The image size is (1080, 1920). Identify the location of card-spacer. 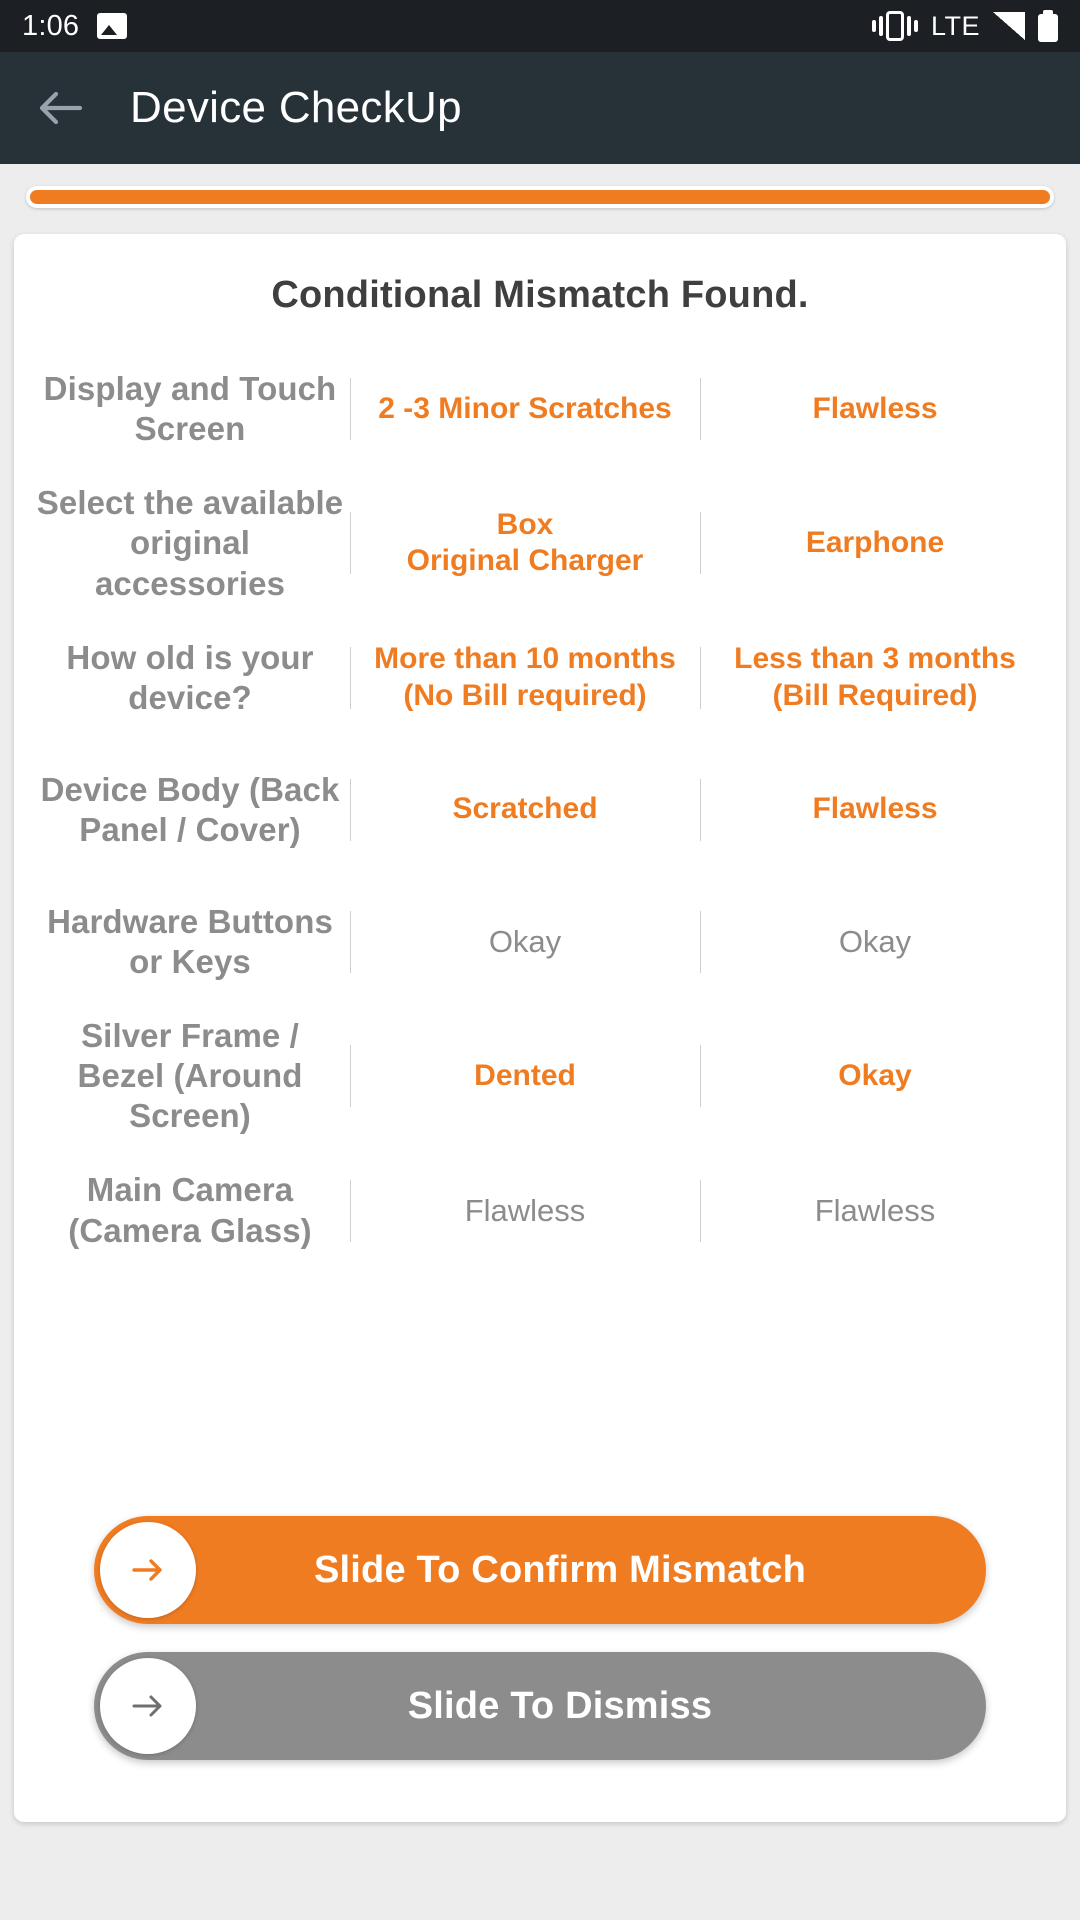
(540, 1397).